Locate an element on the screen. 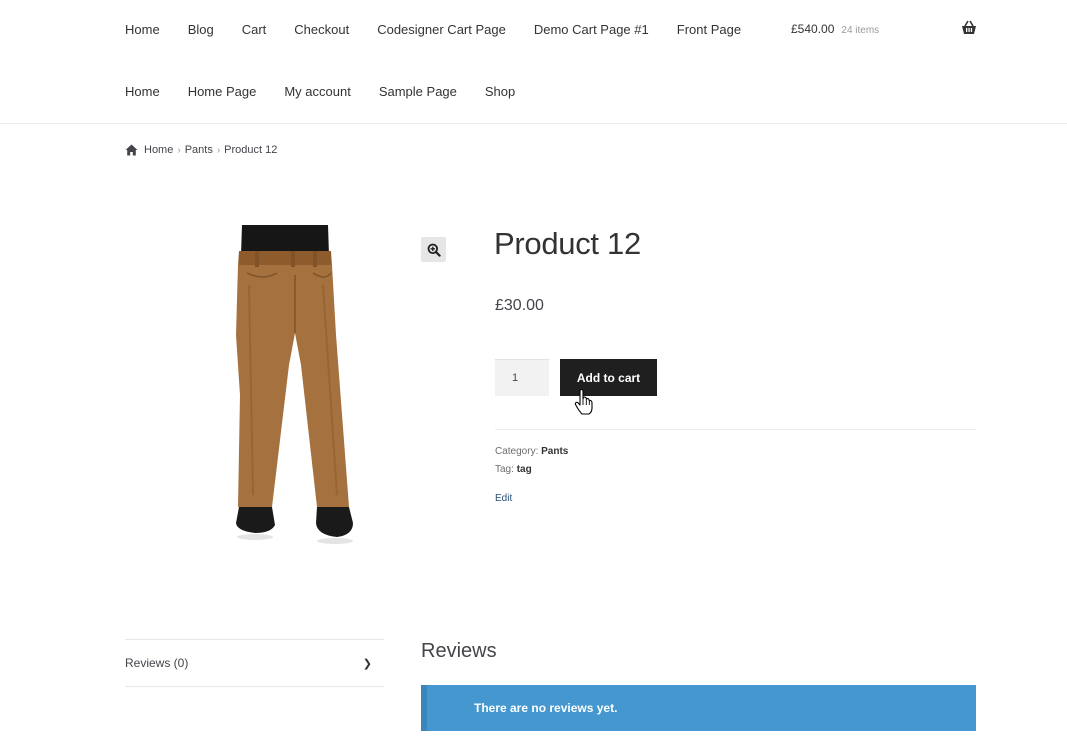  edit-link: Edit is located at coordinates (503, 498).